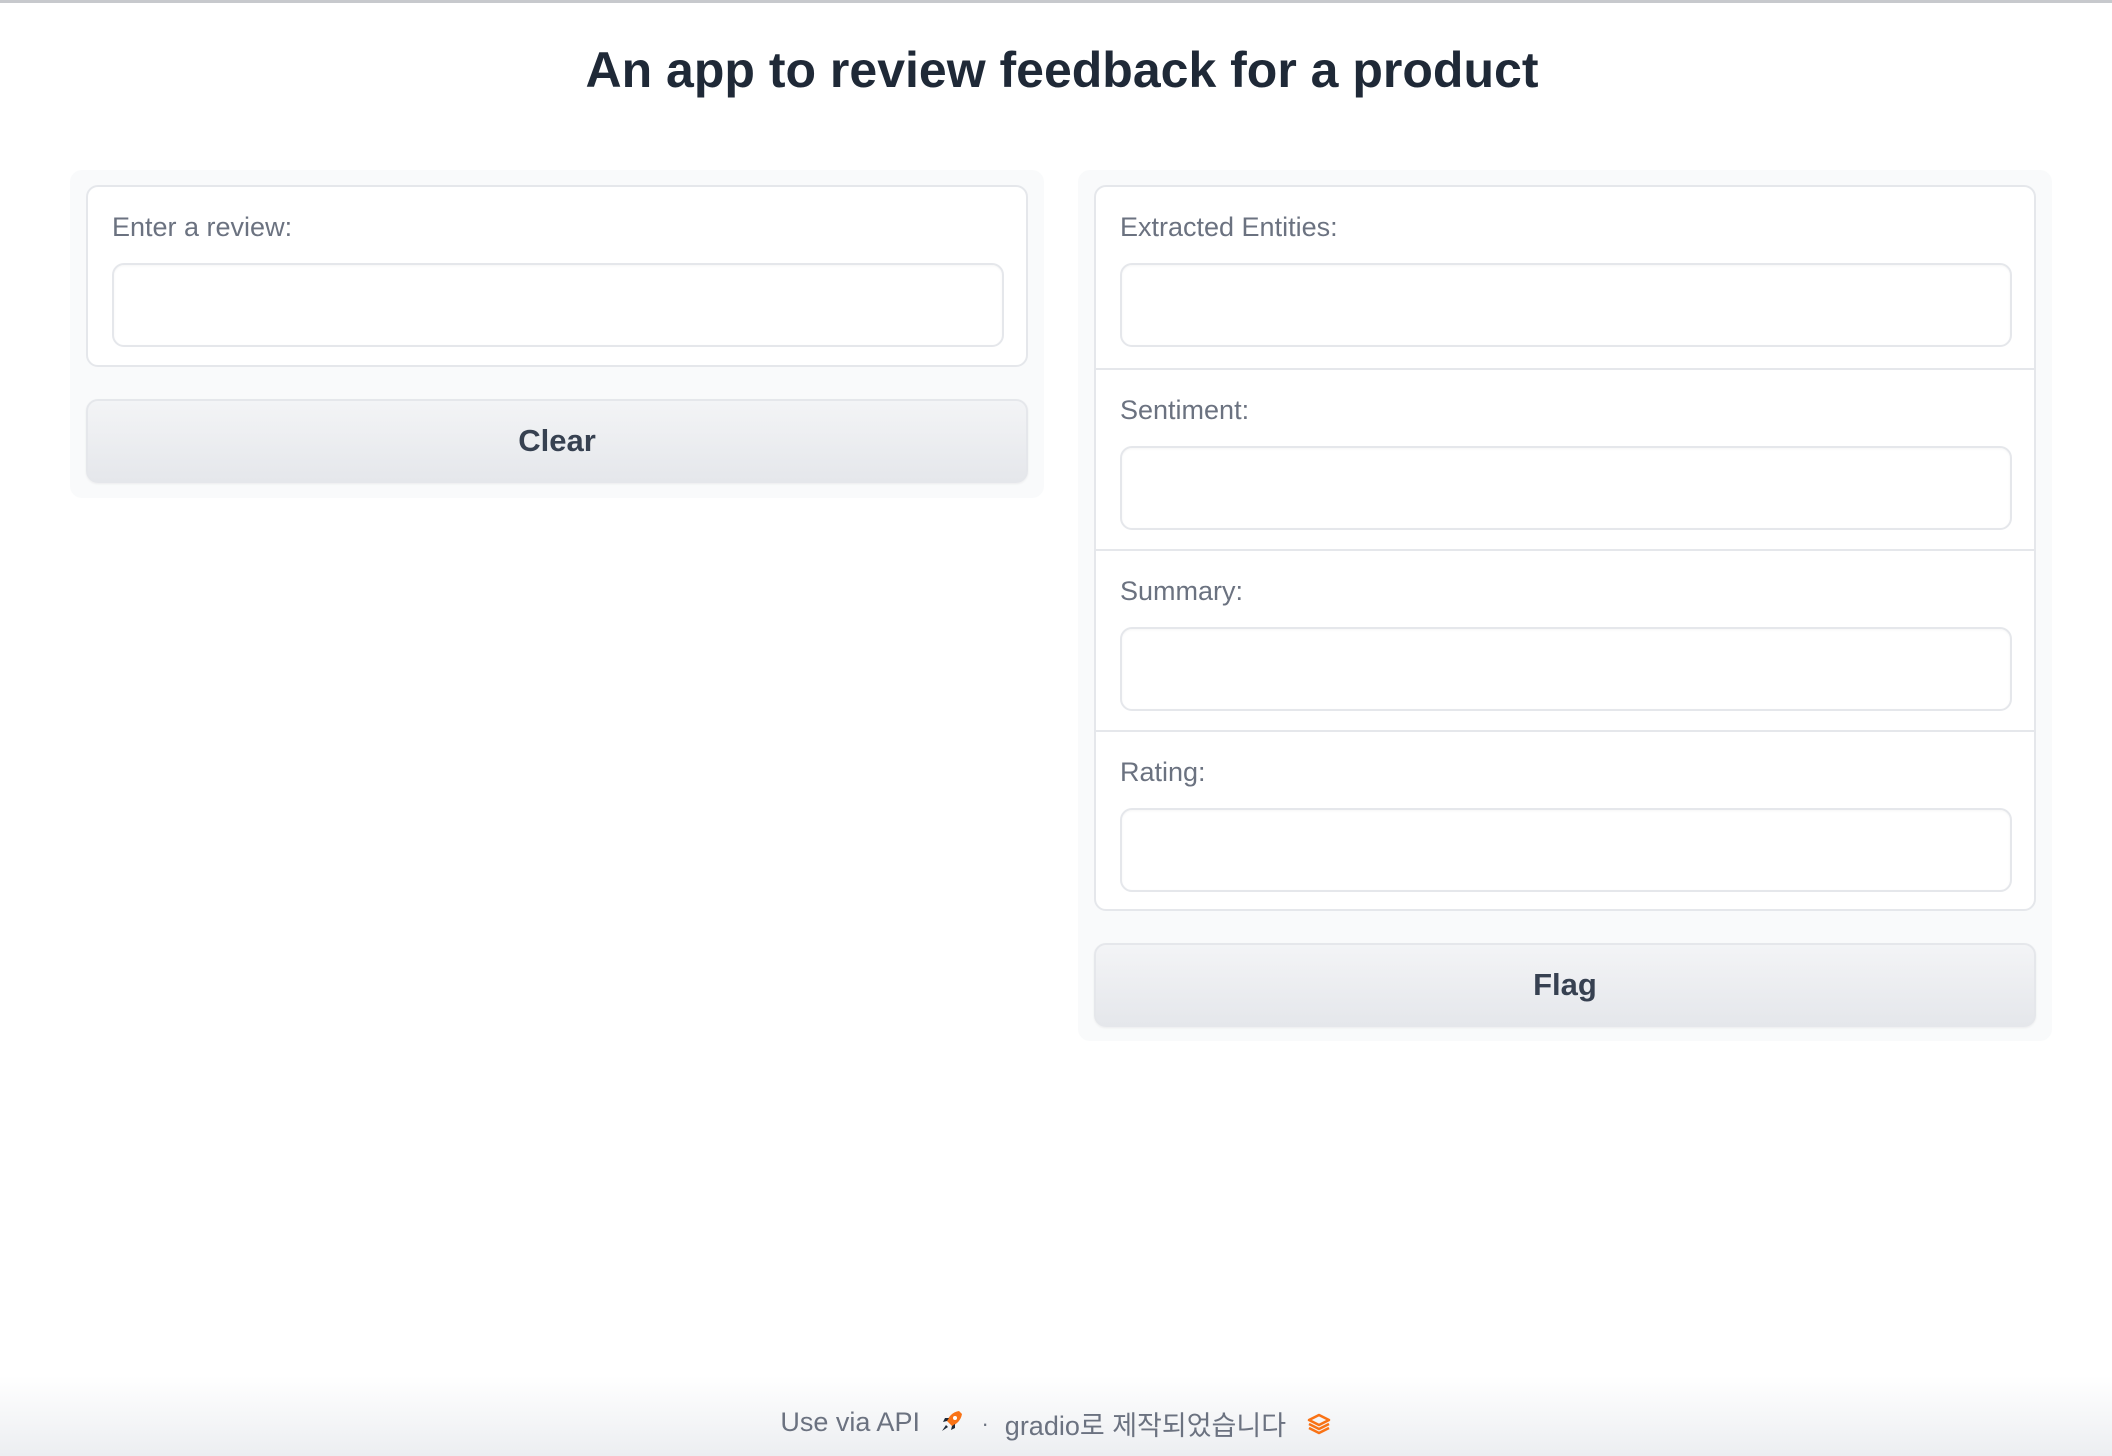  I want to click on review-field: Enter a review:, so click(557, 277).